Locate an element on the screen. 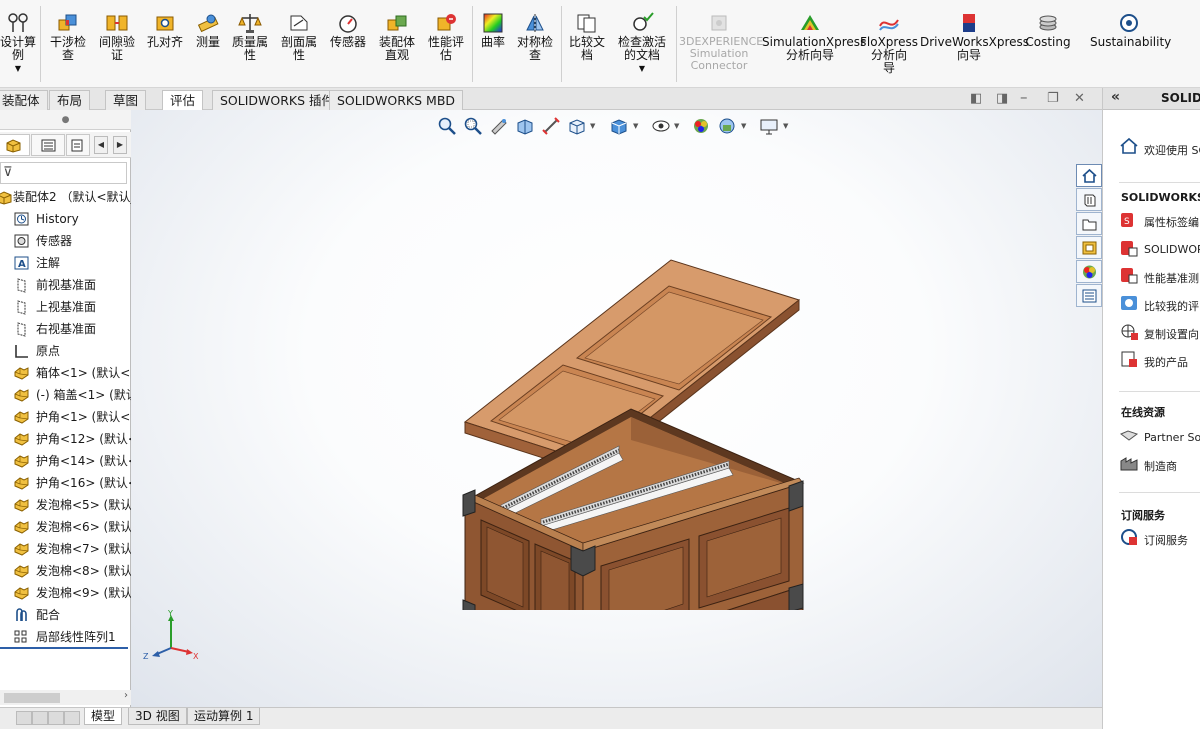  panel-grip: ● is located at coordinates (65, 120).